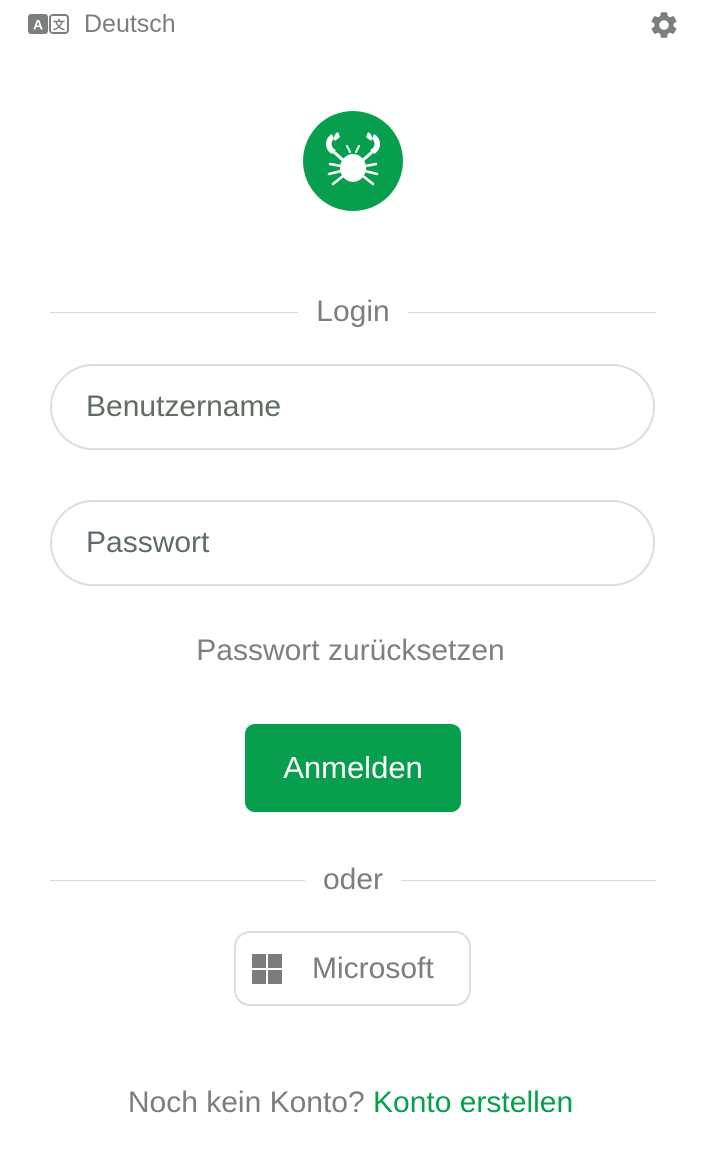  Describe the element at coordinates (352, 543) in the screenshot. I see `password-input` at that location.